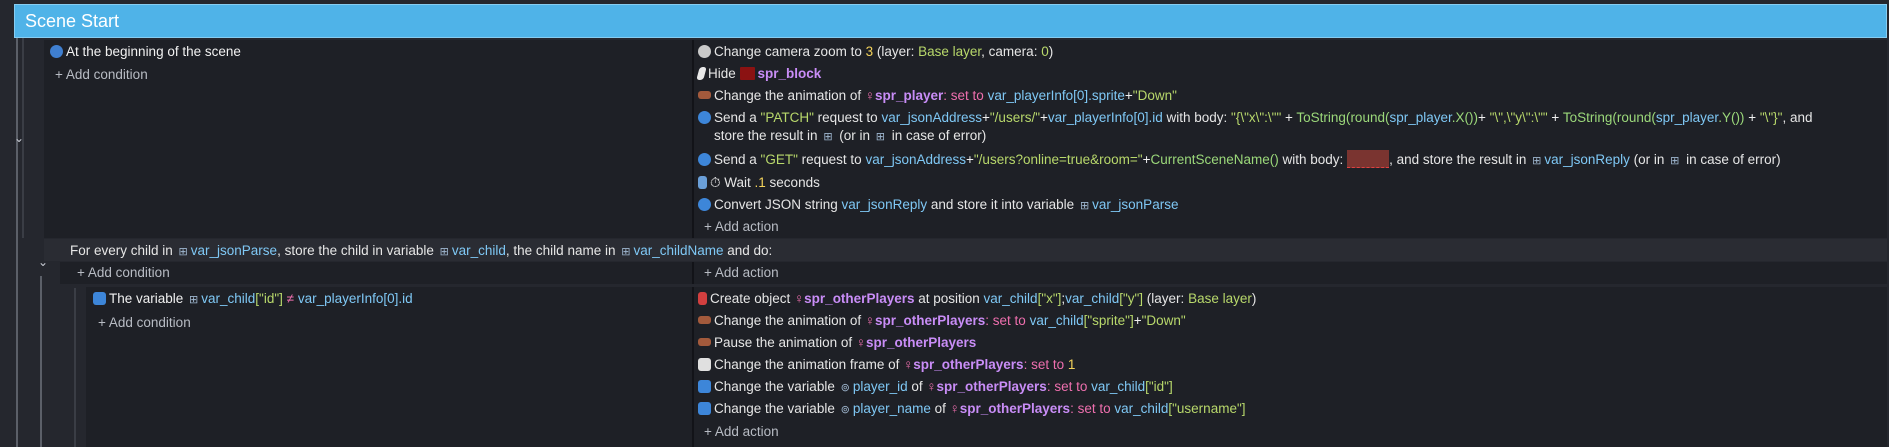 The image size is (1889, 447). What do you see at coordinates (1014, 117) in the screenshot?
I see `text-fragment: "/users/"` at bounding box center [1014, 117].